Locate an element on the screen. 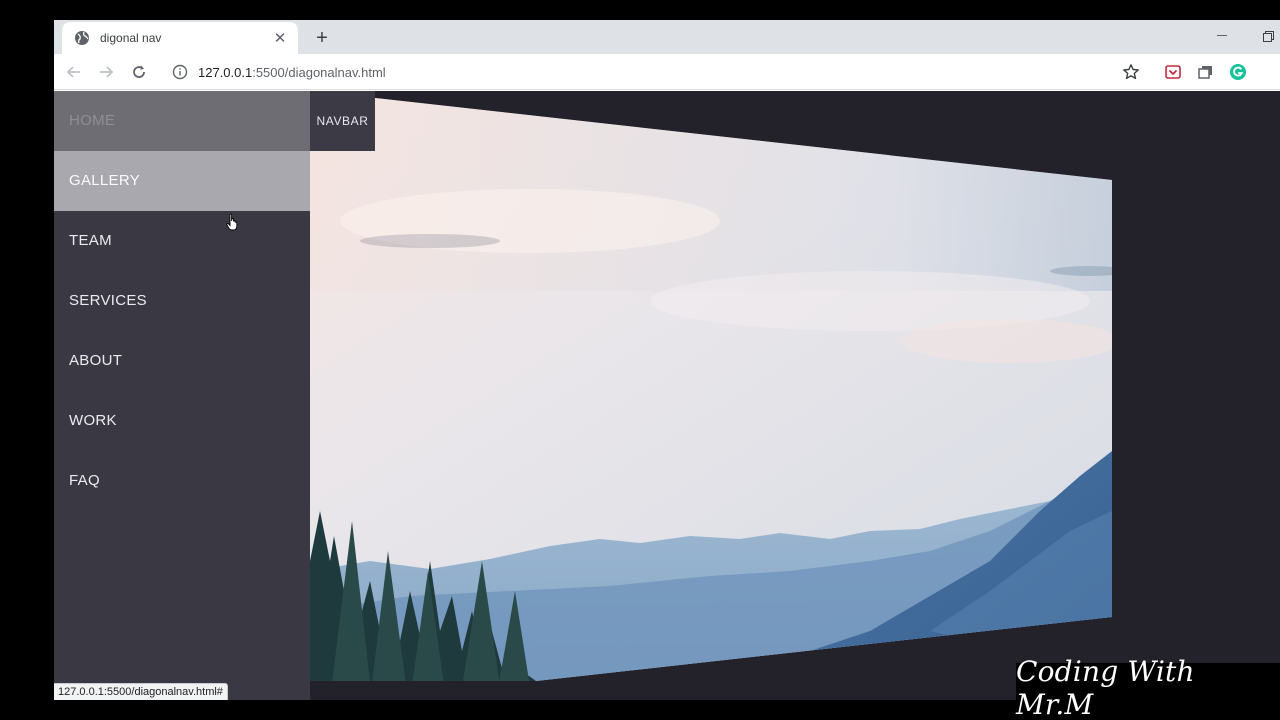  navbar-toggle-button: NAVBAR is located at coordinates (342, 121).